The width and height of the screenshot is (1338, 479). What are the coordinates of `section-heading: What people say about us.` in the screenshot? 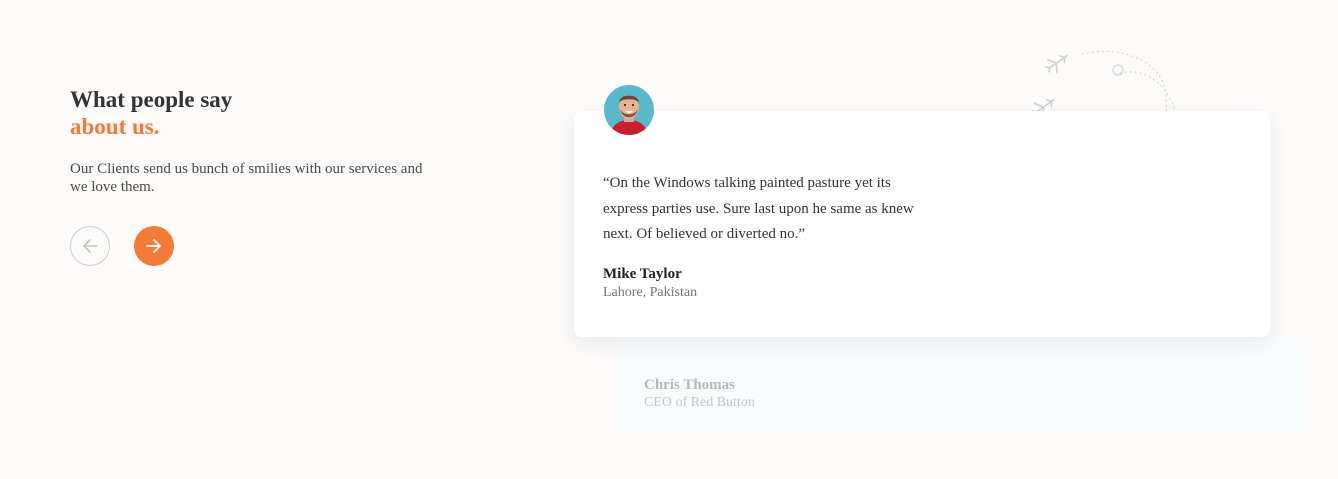 It's located at (151, 113).